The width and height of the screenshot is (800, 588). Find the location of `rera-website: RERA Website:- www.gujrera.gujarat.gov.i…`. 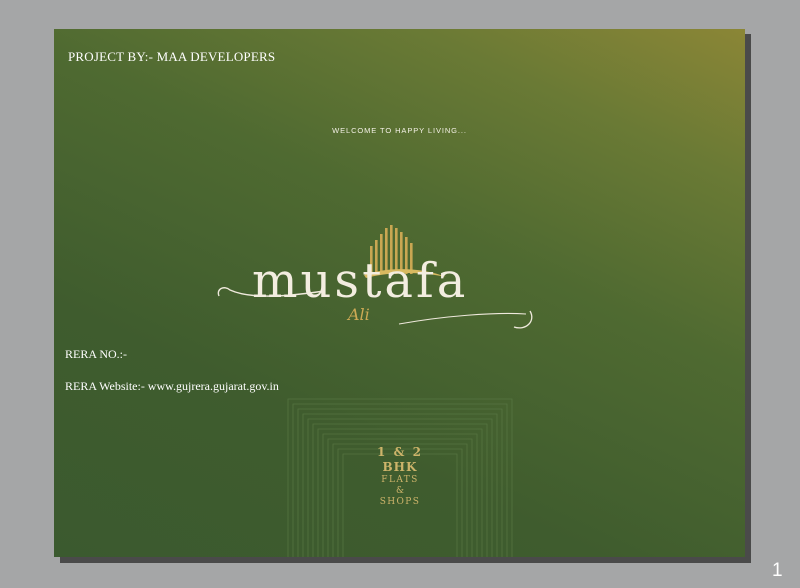

rera-website: RERA Website:- www.gujrera.gujarat.gov.i… is located at coordinates (172, 386).